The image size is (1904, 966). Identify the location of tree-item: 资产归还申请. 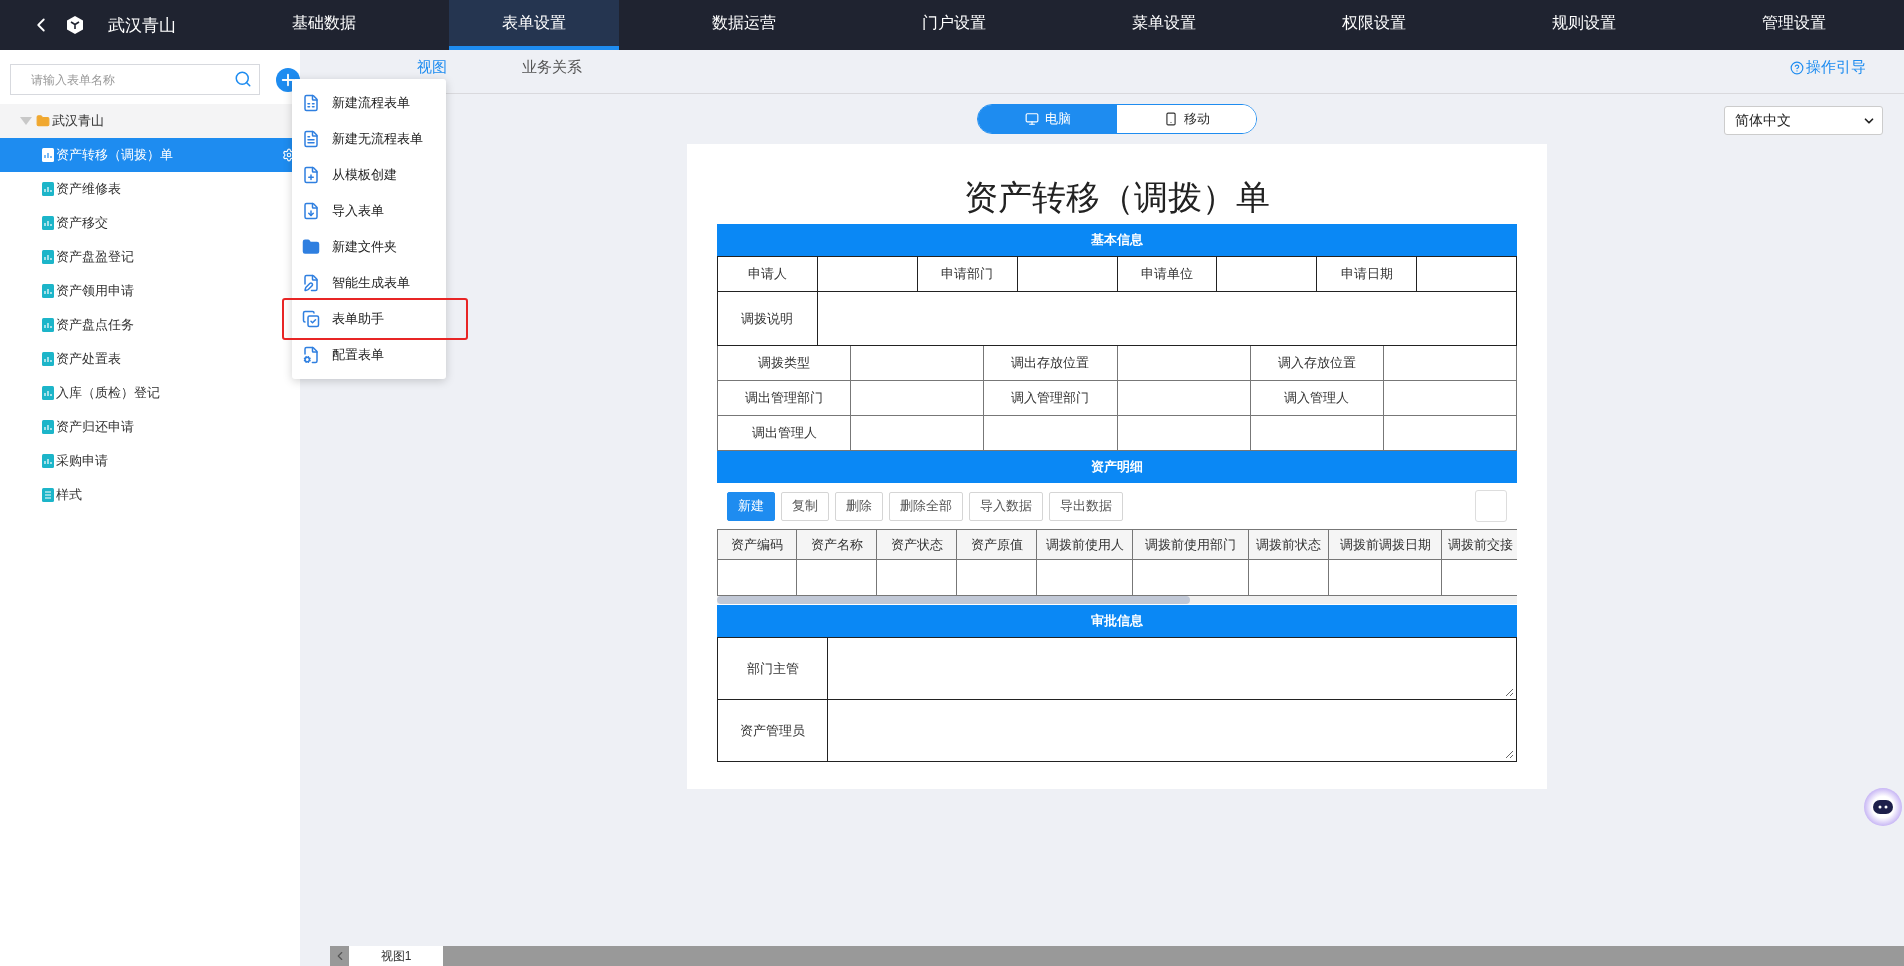
(150, 427).